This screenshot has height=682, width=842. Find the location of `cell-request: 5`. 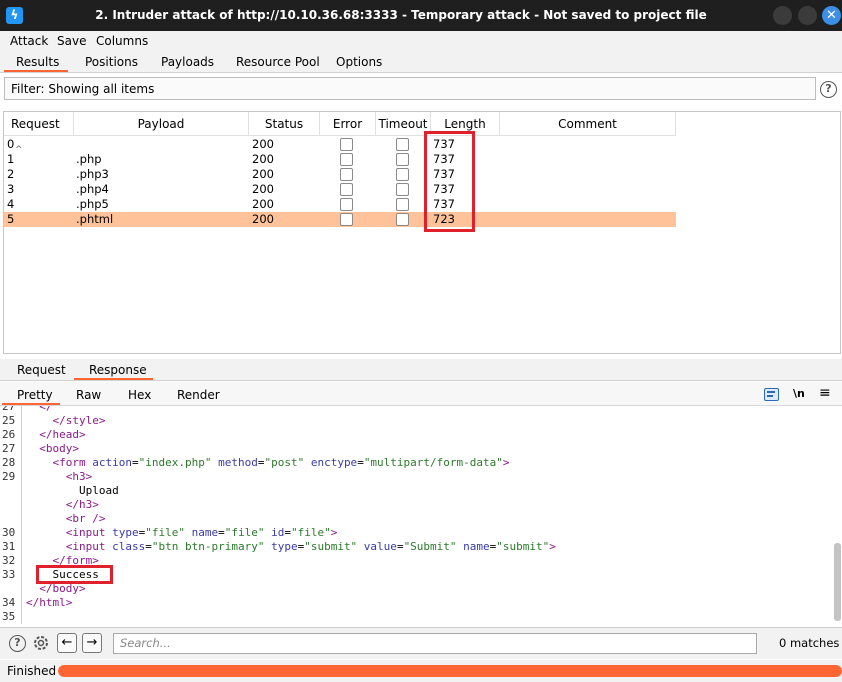

cell-request: 5 is located at coordinates (10, 219).